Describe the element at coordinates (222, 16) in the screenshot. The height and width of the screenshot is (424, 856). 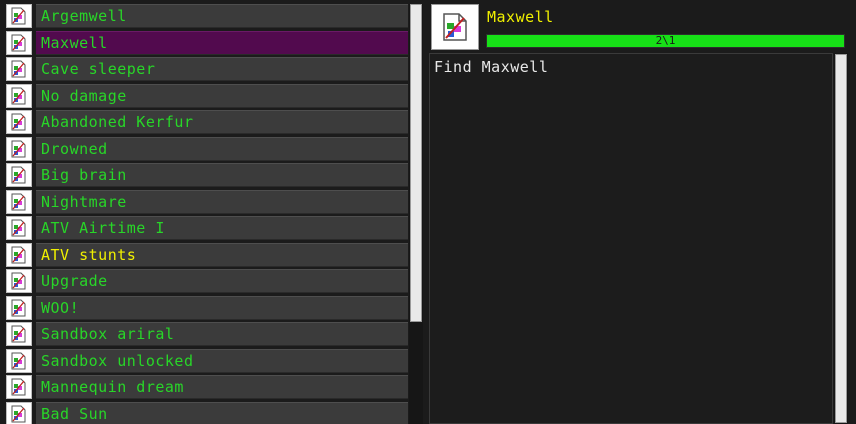
I see `achievement-label: Argemwell` at that location.